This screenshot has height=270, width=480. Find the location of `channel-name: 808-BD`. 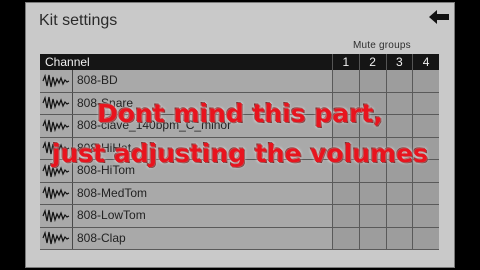

channel-name: 808-BD is located at coordinates (97, 80).